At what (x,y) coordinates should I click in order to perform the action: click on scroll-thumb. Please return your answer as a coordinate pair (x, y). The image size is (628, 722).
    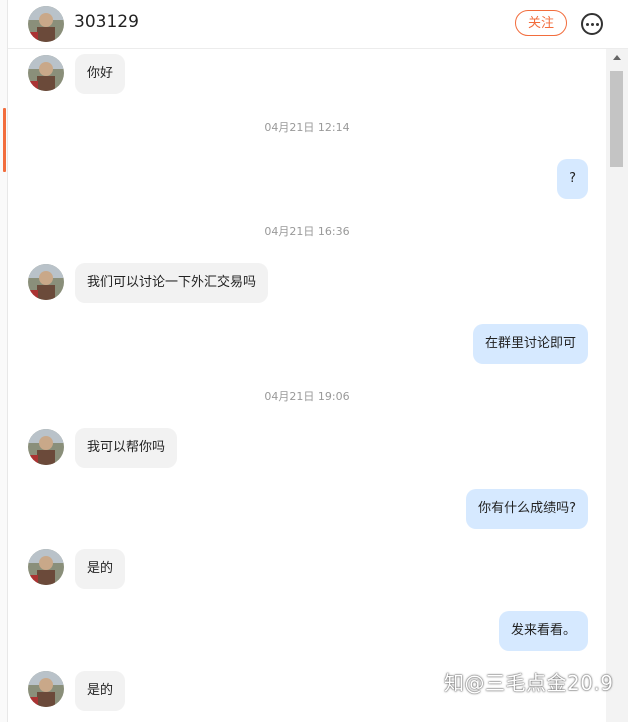
    Looking at the image, I should click on (616, 119).